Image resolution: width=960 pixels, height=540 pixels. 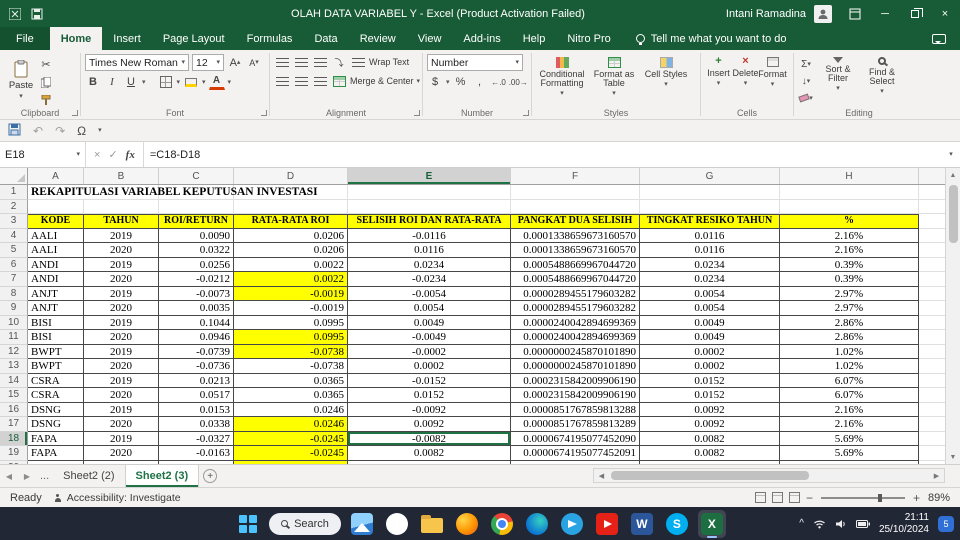 What do you see at coordinates (144, 82) in the screenshot?
I see `underline-caret-icon: ▾` at bounding box center [144, 82].